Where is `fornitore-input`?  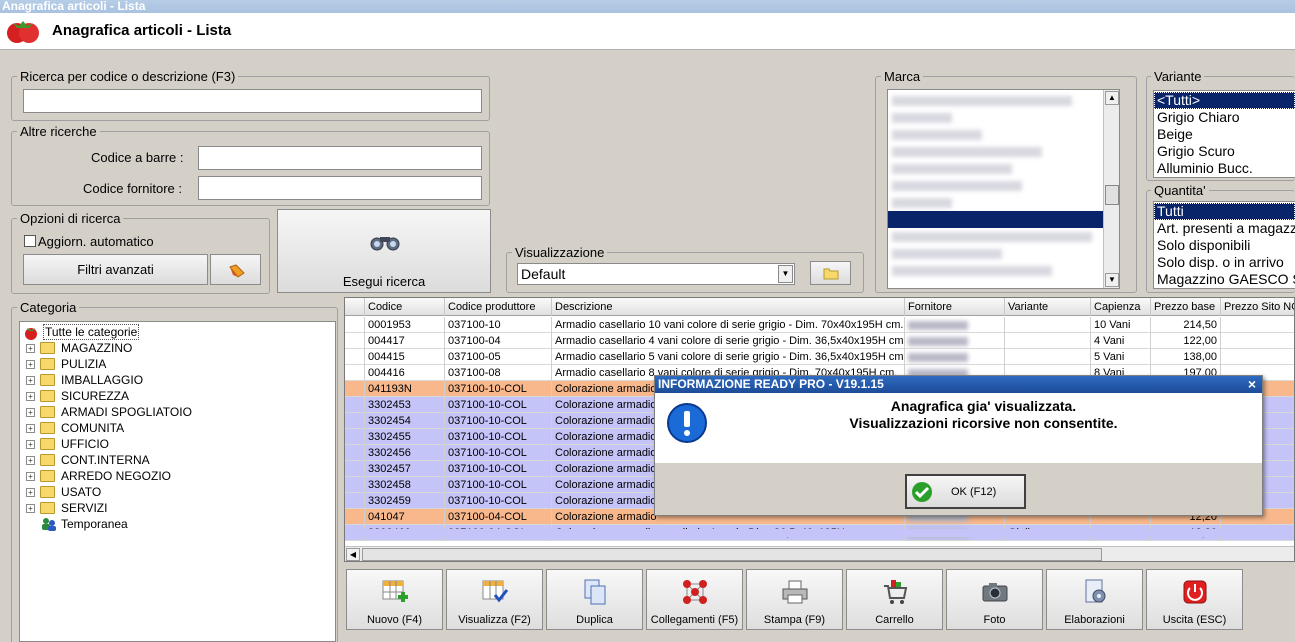
fornitore-input is located at coordinates (340, 188).